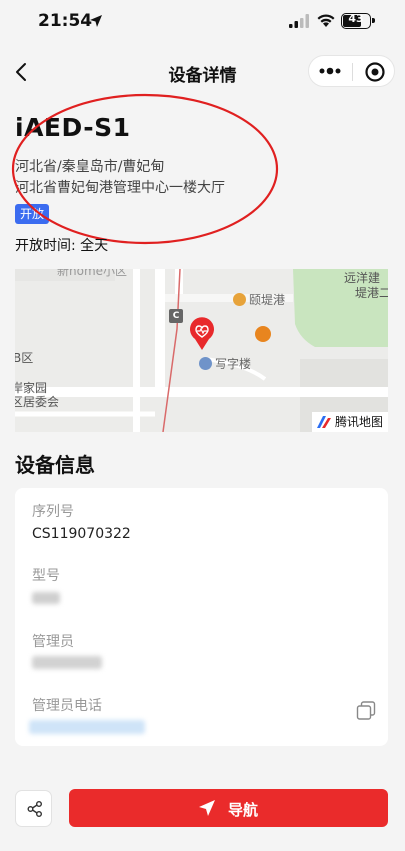 The width and height of the screenshot is (405, 851). What do you see at coordinates (37, 402) in the screenshot?
I see `map-label-left-bottom2: 区居委会` at bounding box center [37, 402].